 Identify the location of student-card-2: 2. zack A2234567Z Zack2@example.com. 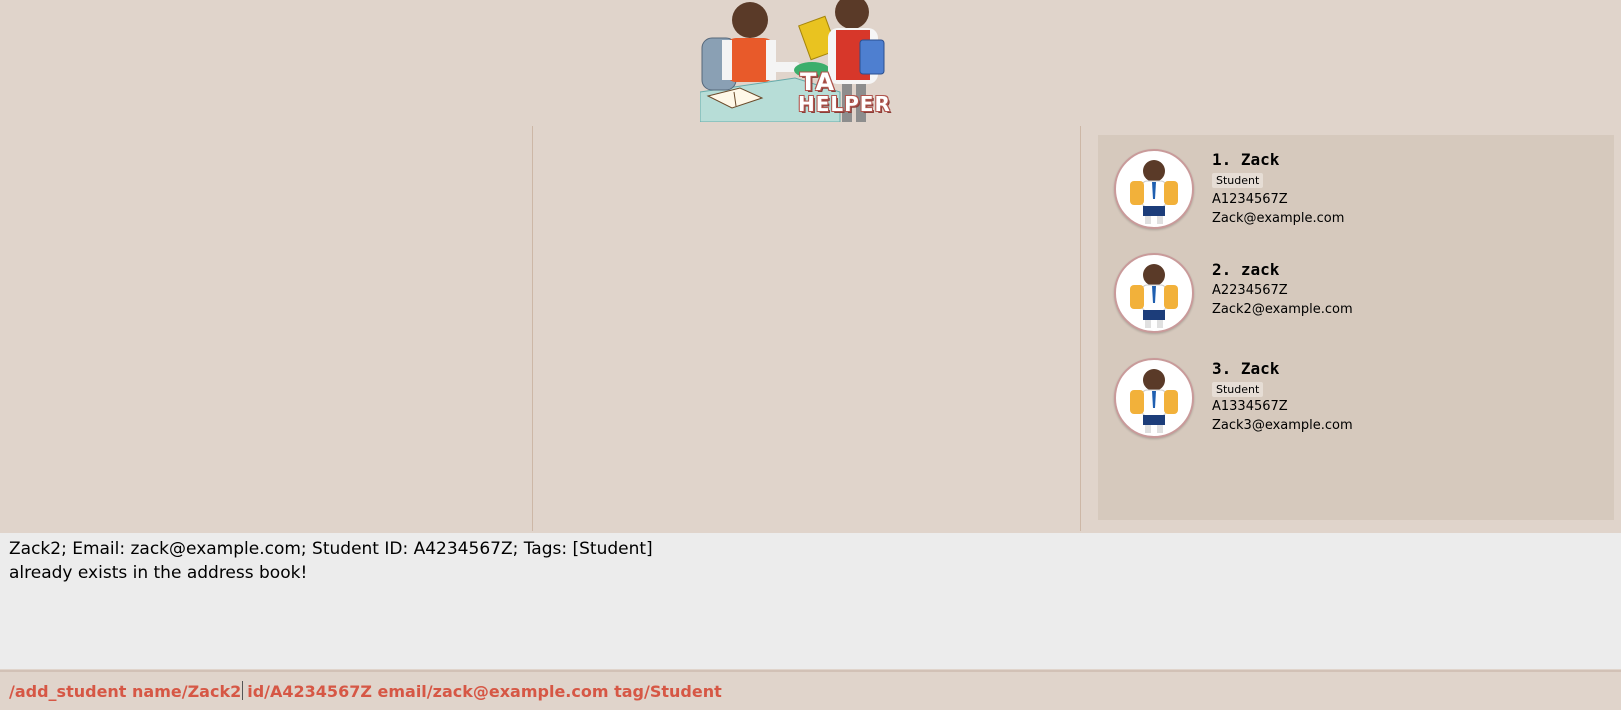
(1356, 287).